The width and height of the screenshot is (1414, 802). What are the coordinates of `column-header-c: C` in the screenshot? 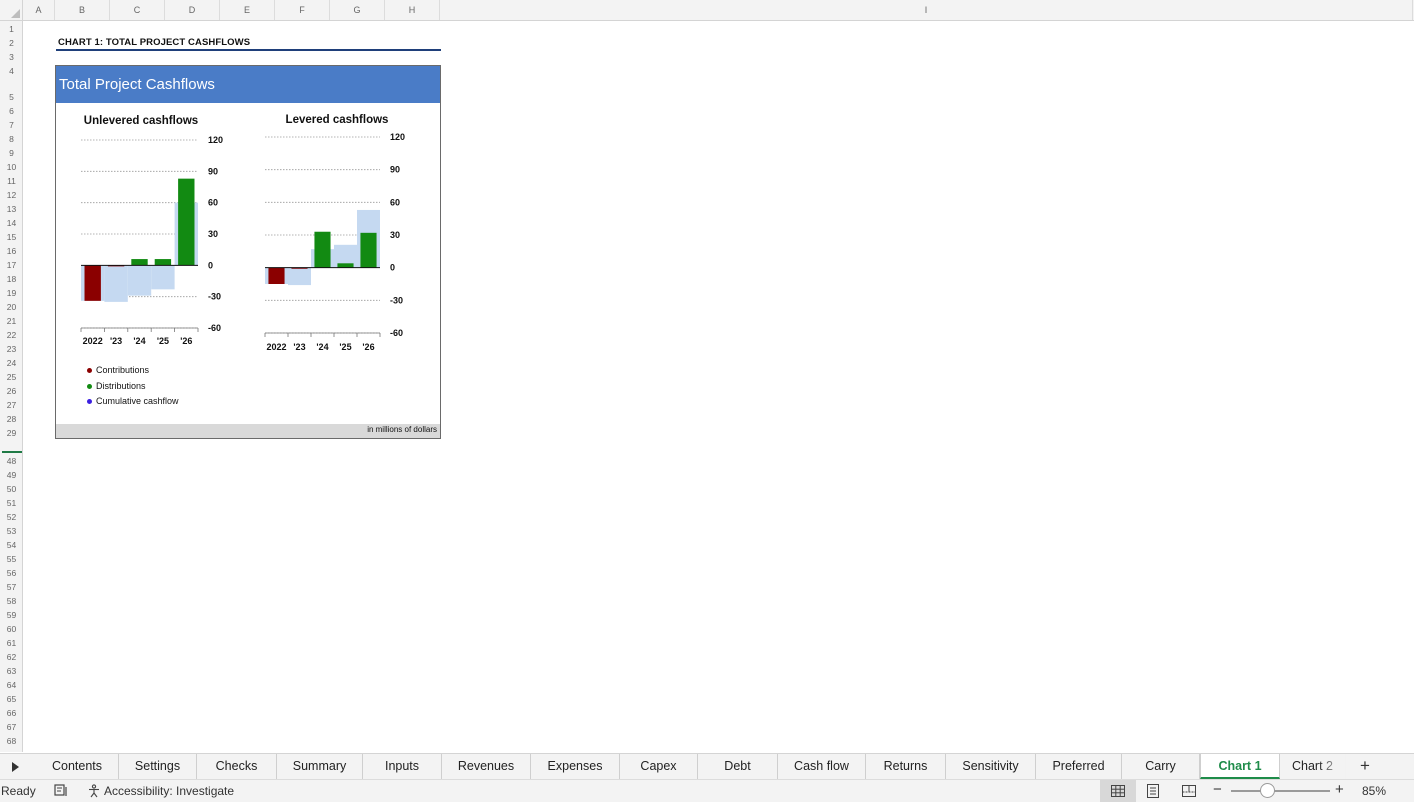 It's located at (137, 10).